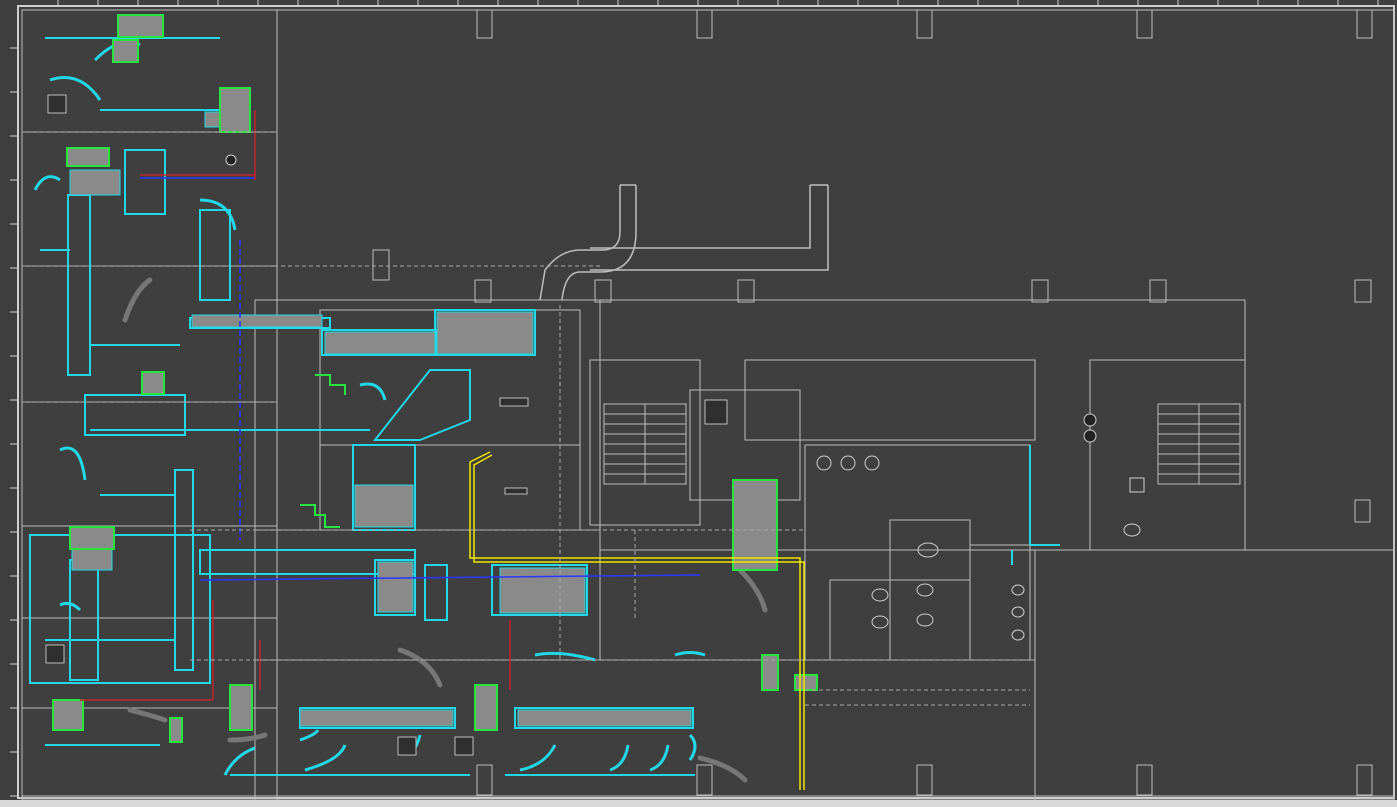 The image size is (1397, 807). Describe the element at coordinates (698, 803) in the screenshot. I see `status-bar` at that location.